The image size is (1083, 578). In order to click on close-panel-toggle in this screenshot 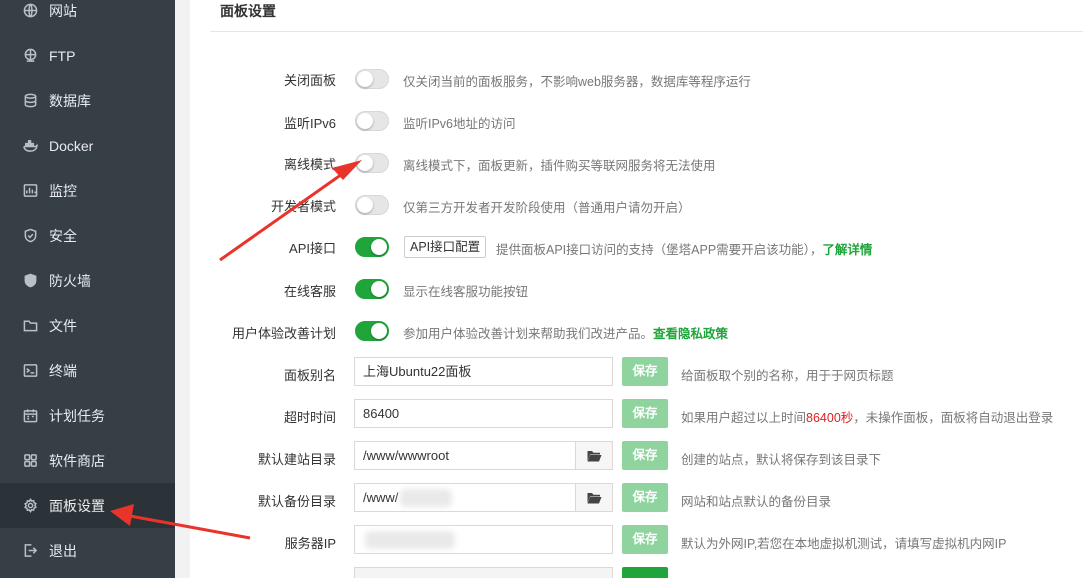, I will do `click(372, 79)`.